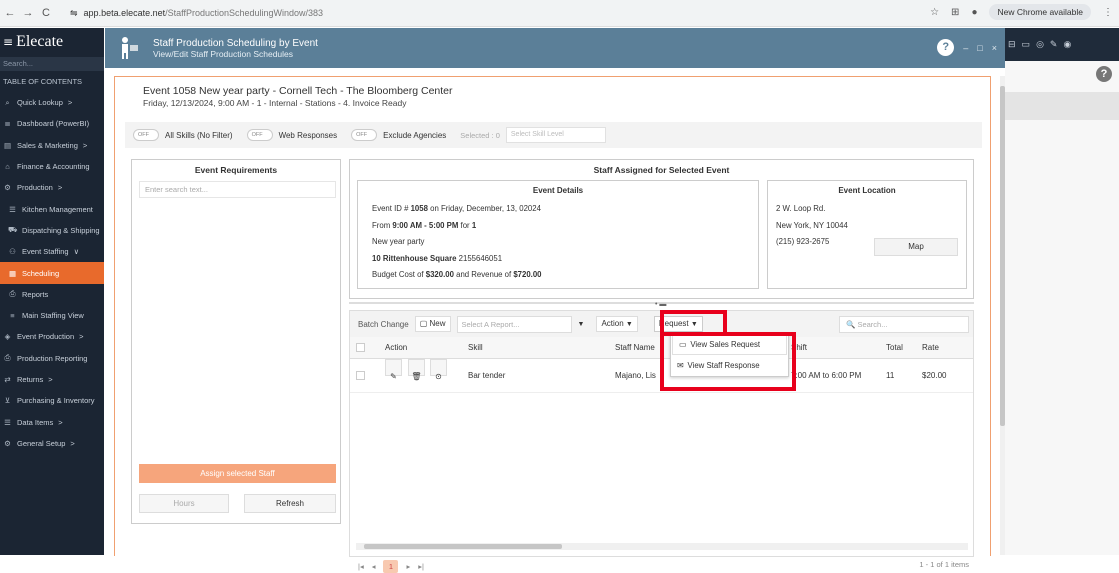 The height and width of the screenshot is (573, 1119). What do you see at coordinates (52, 187) in the screenshot?
I see `sidebar-item-production: ⚙ Production >` at bounding box center [52, 187].